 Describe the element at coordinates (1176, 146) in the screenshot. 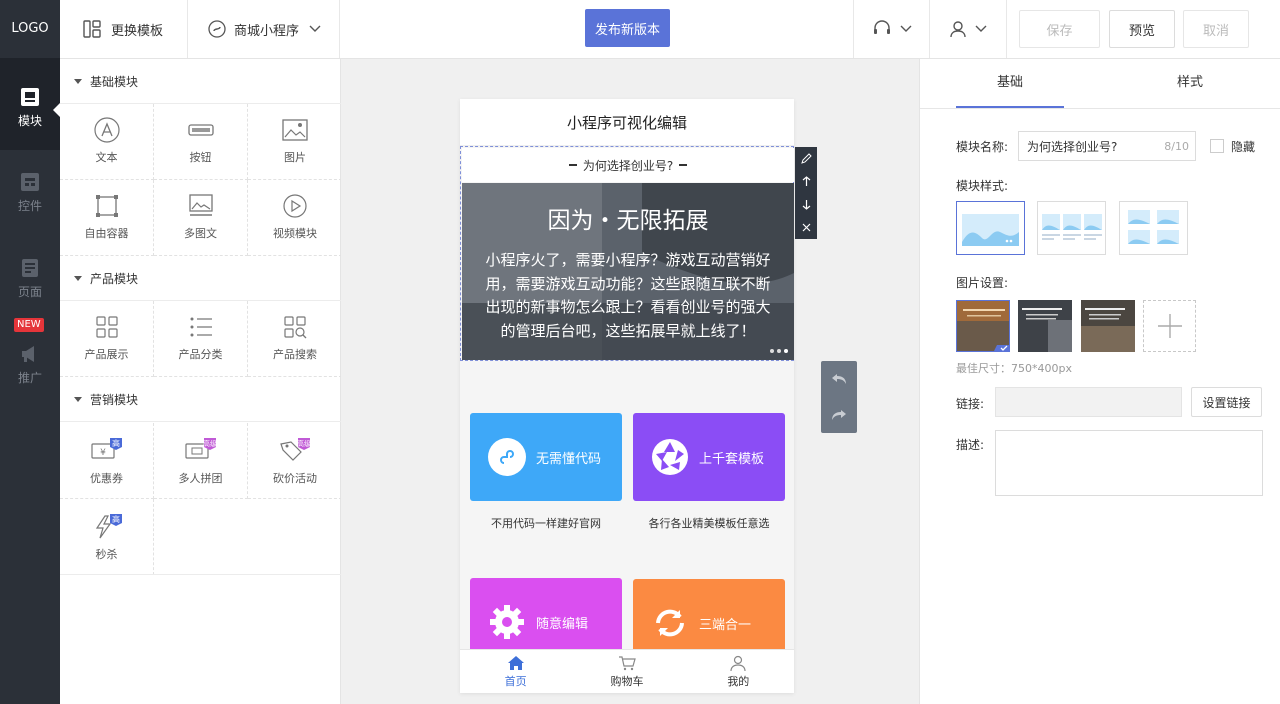

I see `char-count: 8/10` at that location.